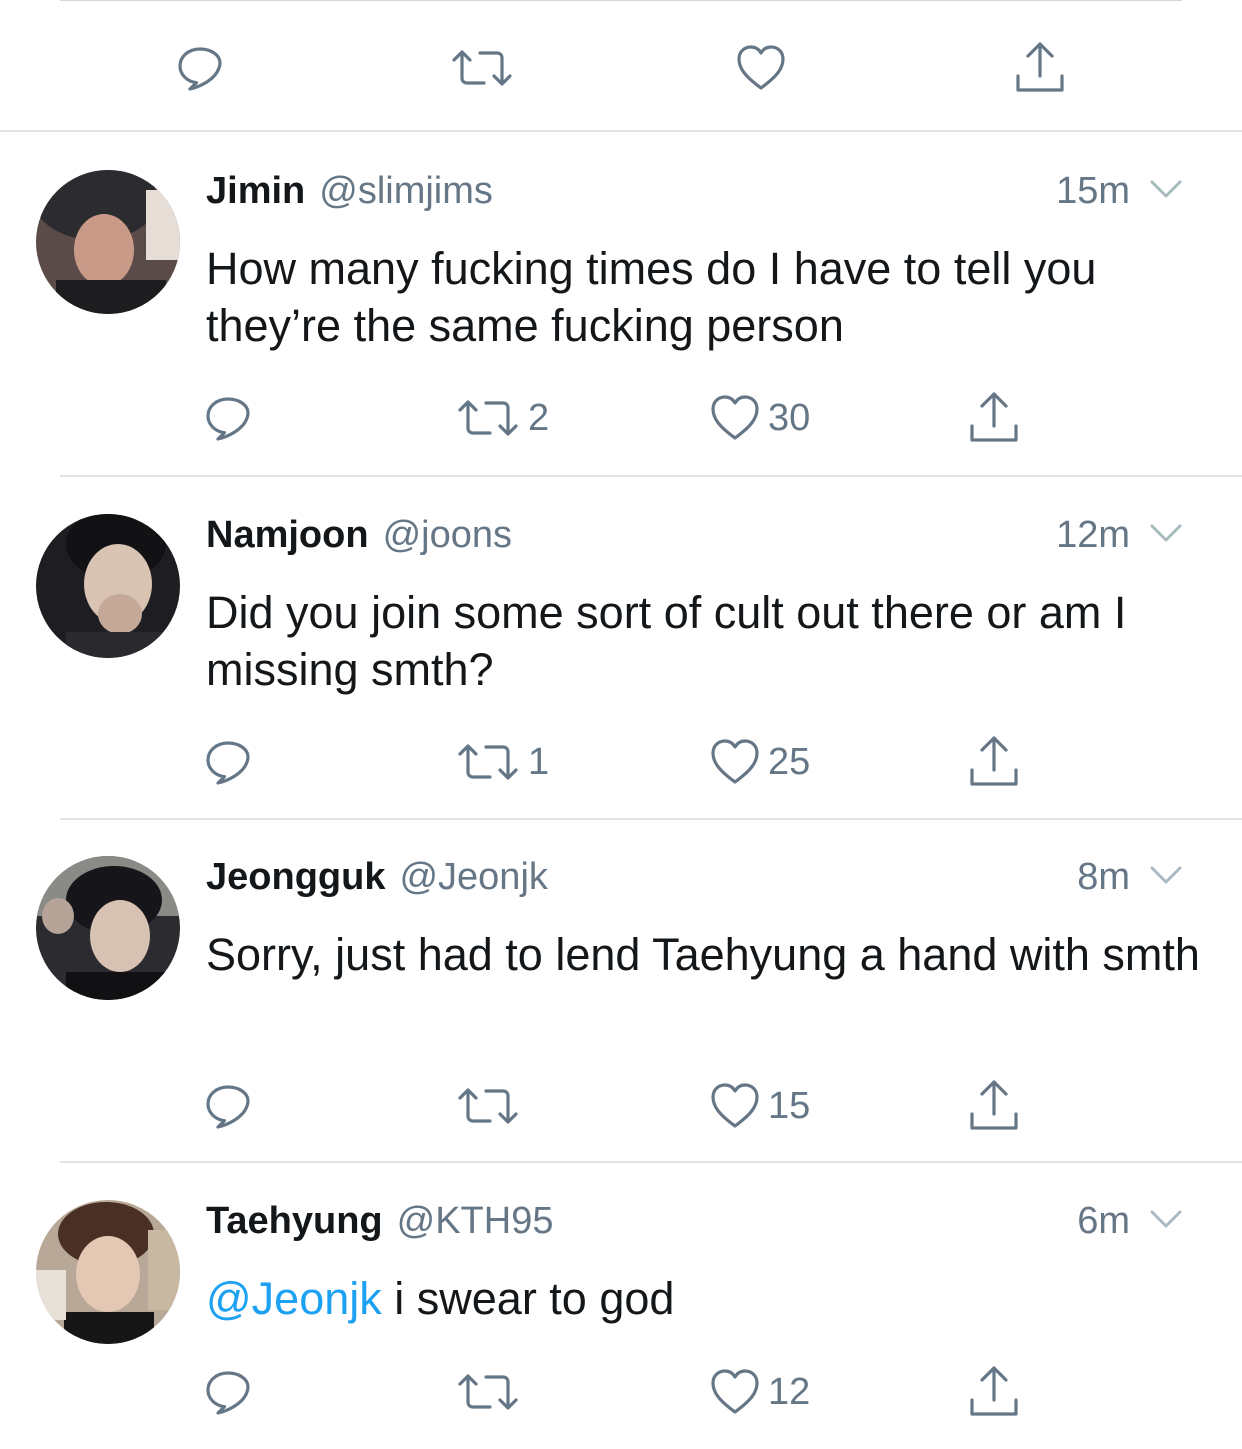 The width and height of the screenshot is (1242, 1449). What do you see at coordinates (1103, 877) in the screenshot?
I see `timestamp: 8m` at bounding box center [1103, 877].